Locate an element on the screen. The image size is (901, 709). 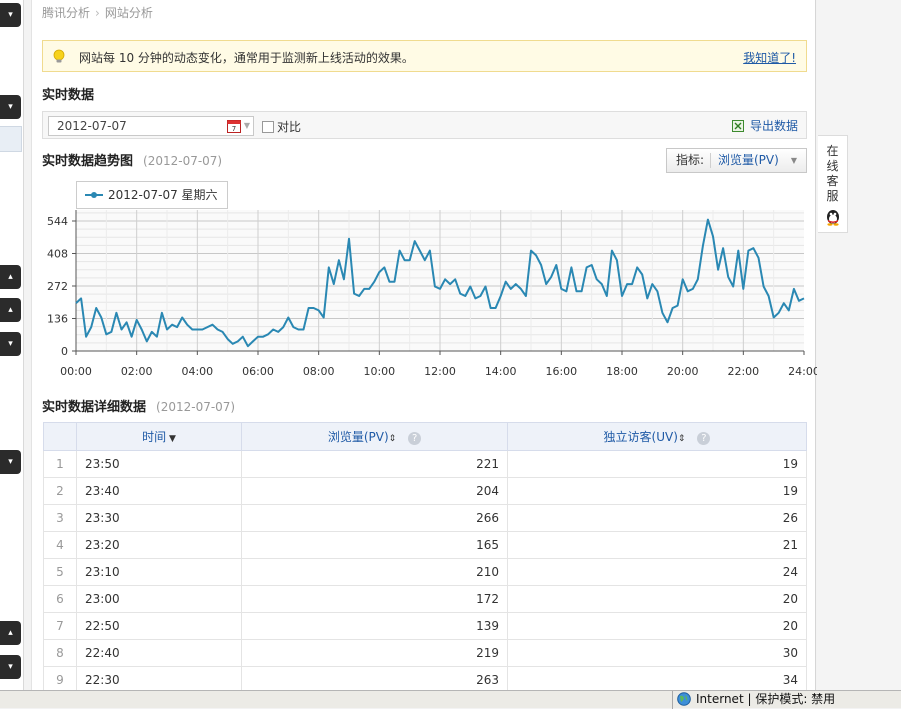
chevron-down-icon: ▼ is located at coordinates (247, 126).